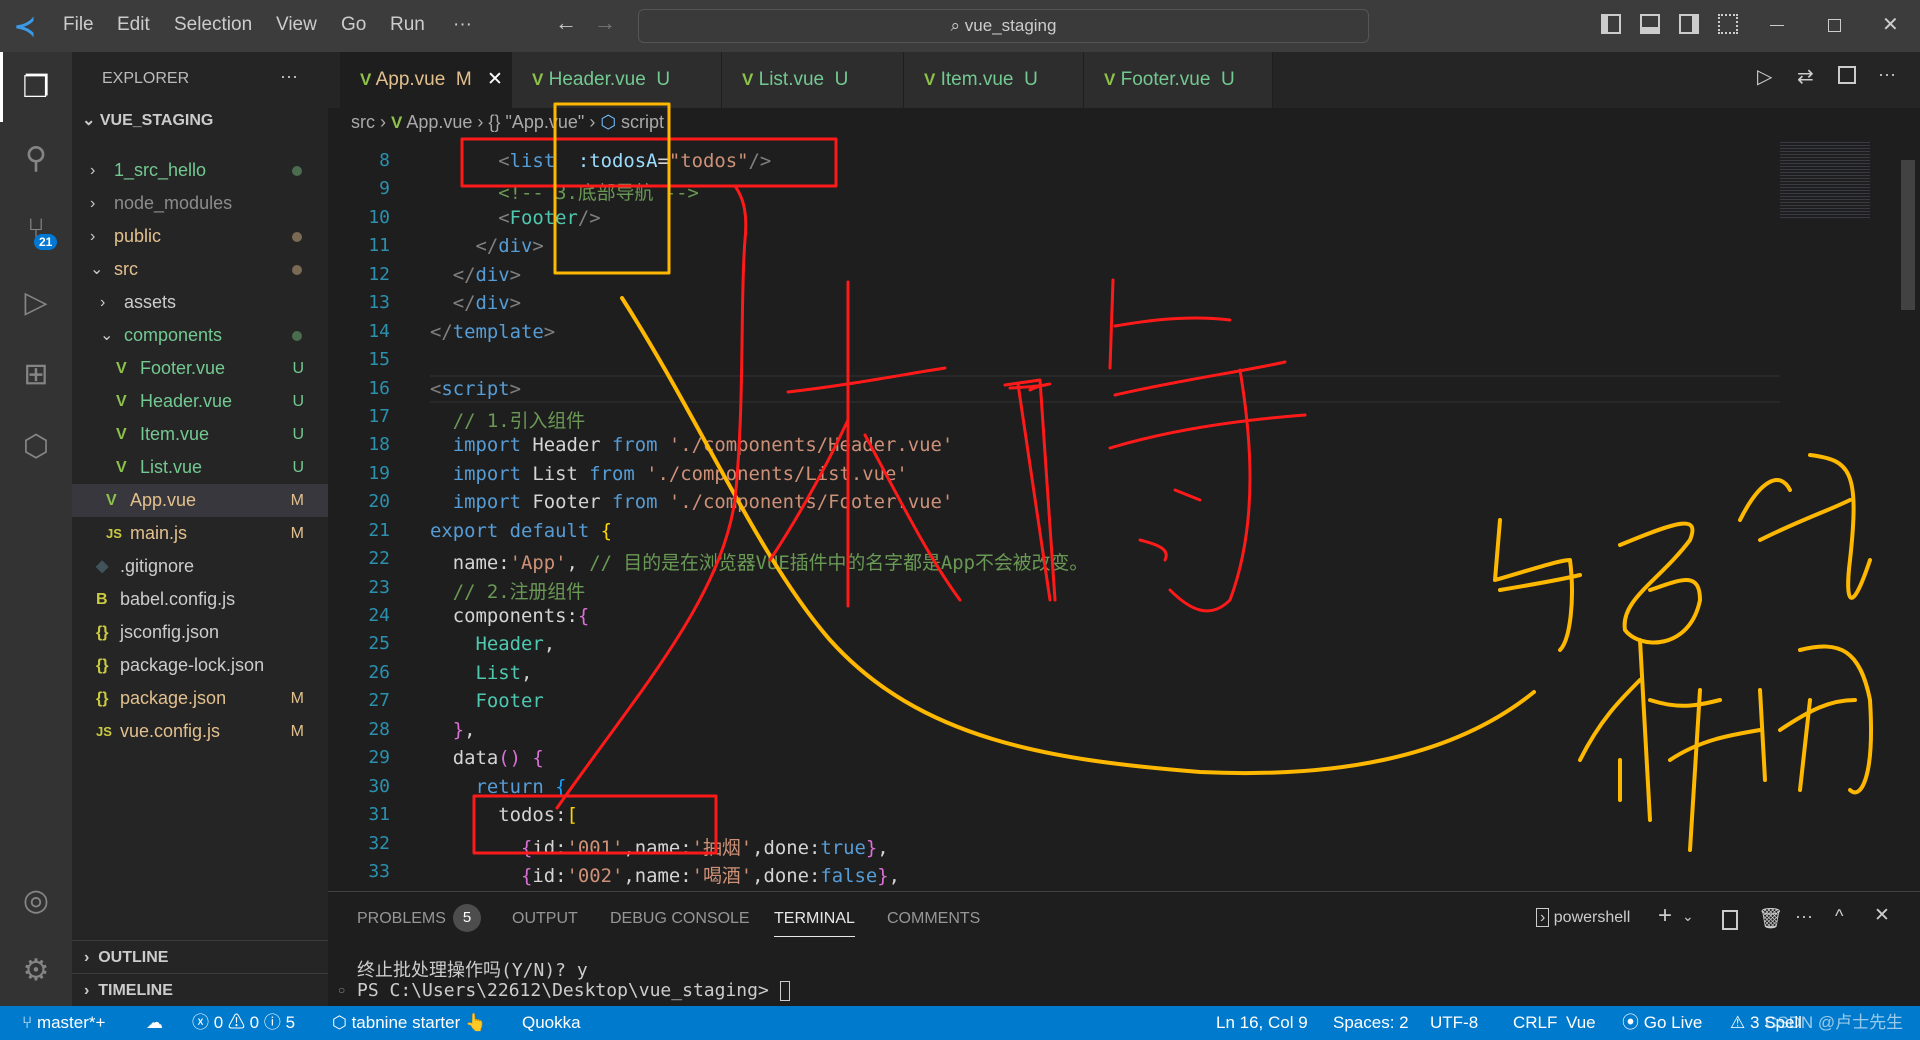  What do you see at coordinates (289, 76) in the screenshot?
I see `explorer-more-button: ···` at bounding box center [289, 76].